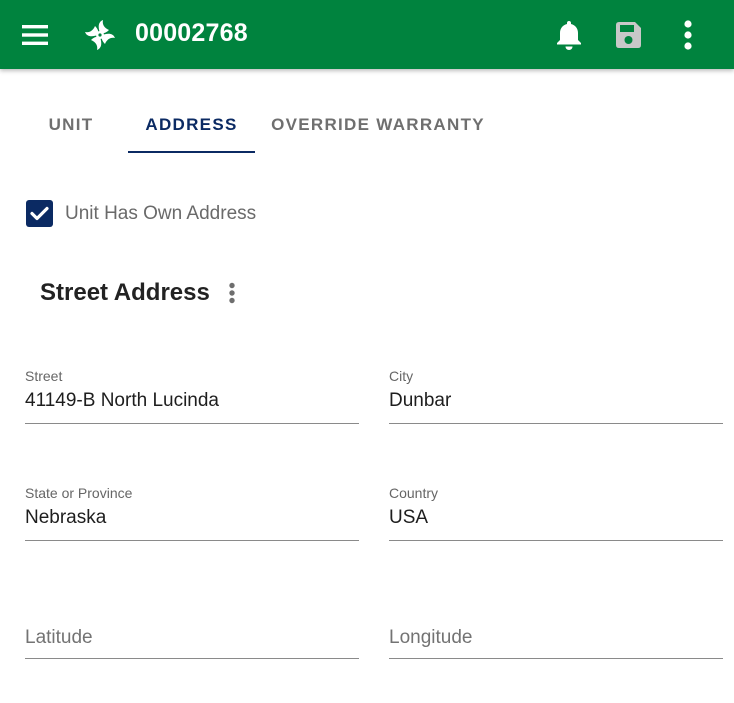 The height and width of the screenshot is (703, 734). Describe the element at coordinates (191, 125) in the screenshot. I see `tab-address: ADDRESS` at that location.